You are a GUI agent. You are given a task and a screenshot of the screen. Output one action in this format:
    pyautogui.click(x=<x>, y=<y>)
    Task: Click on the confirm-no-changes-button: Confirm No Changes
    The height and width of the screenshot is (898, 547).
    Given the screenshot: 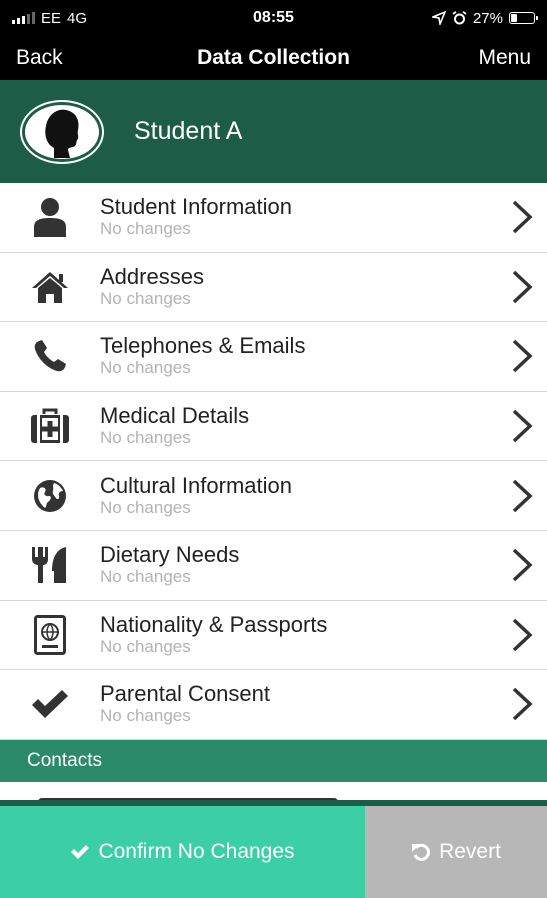 What is the action you would take?
    pyautogui.click(x=182, y=852)
    